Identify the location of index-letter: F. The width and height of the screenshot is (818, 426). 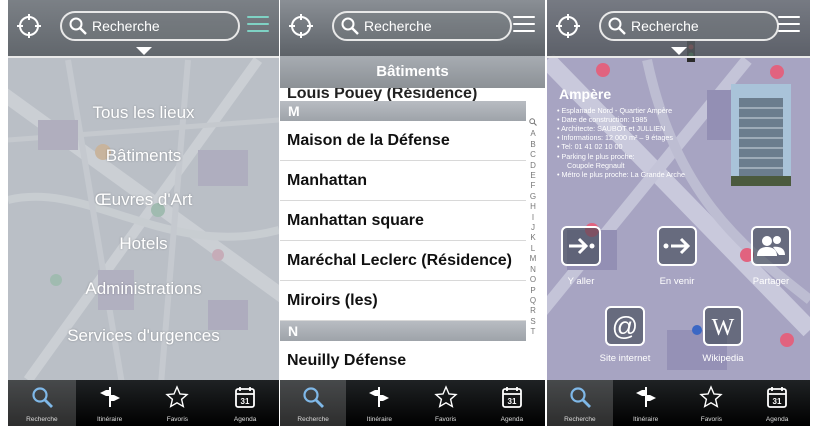
(533, 186).